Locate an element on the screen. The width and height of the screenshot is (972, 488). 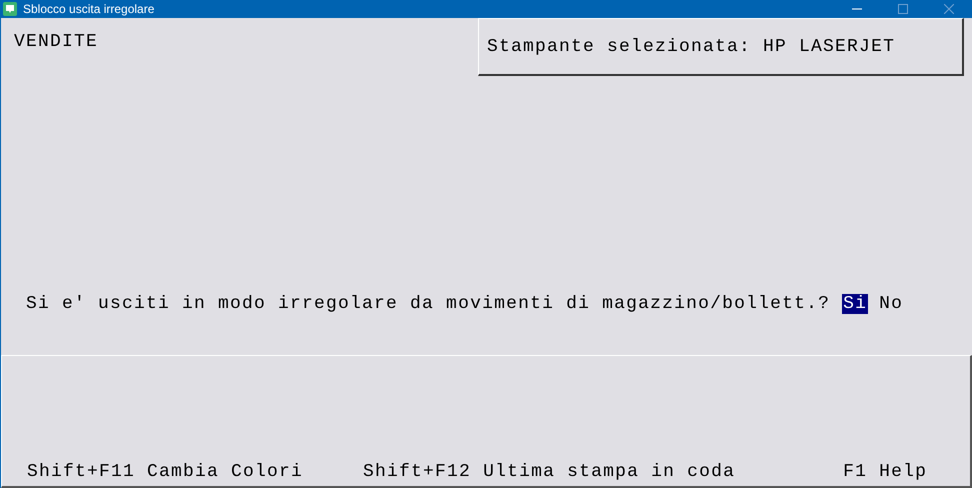
close-icon is located at coordinates (949, 9).